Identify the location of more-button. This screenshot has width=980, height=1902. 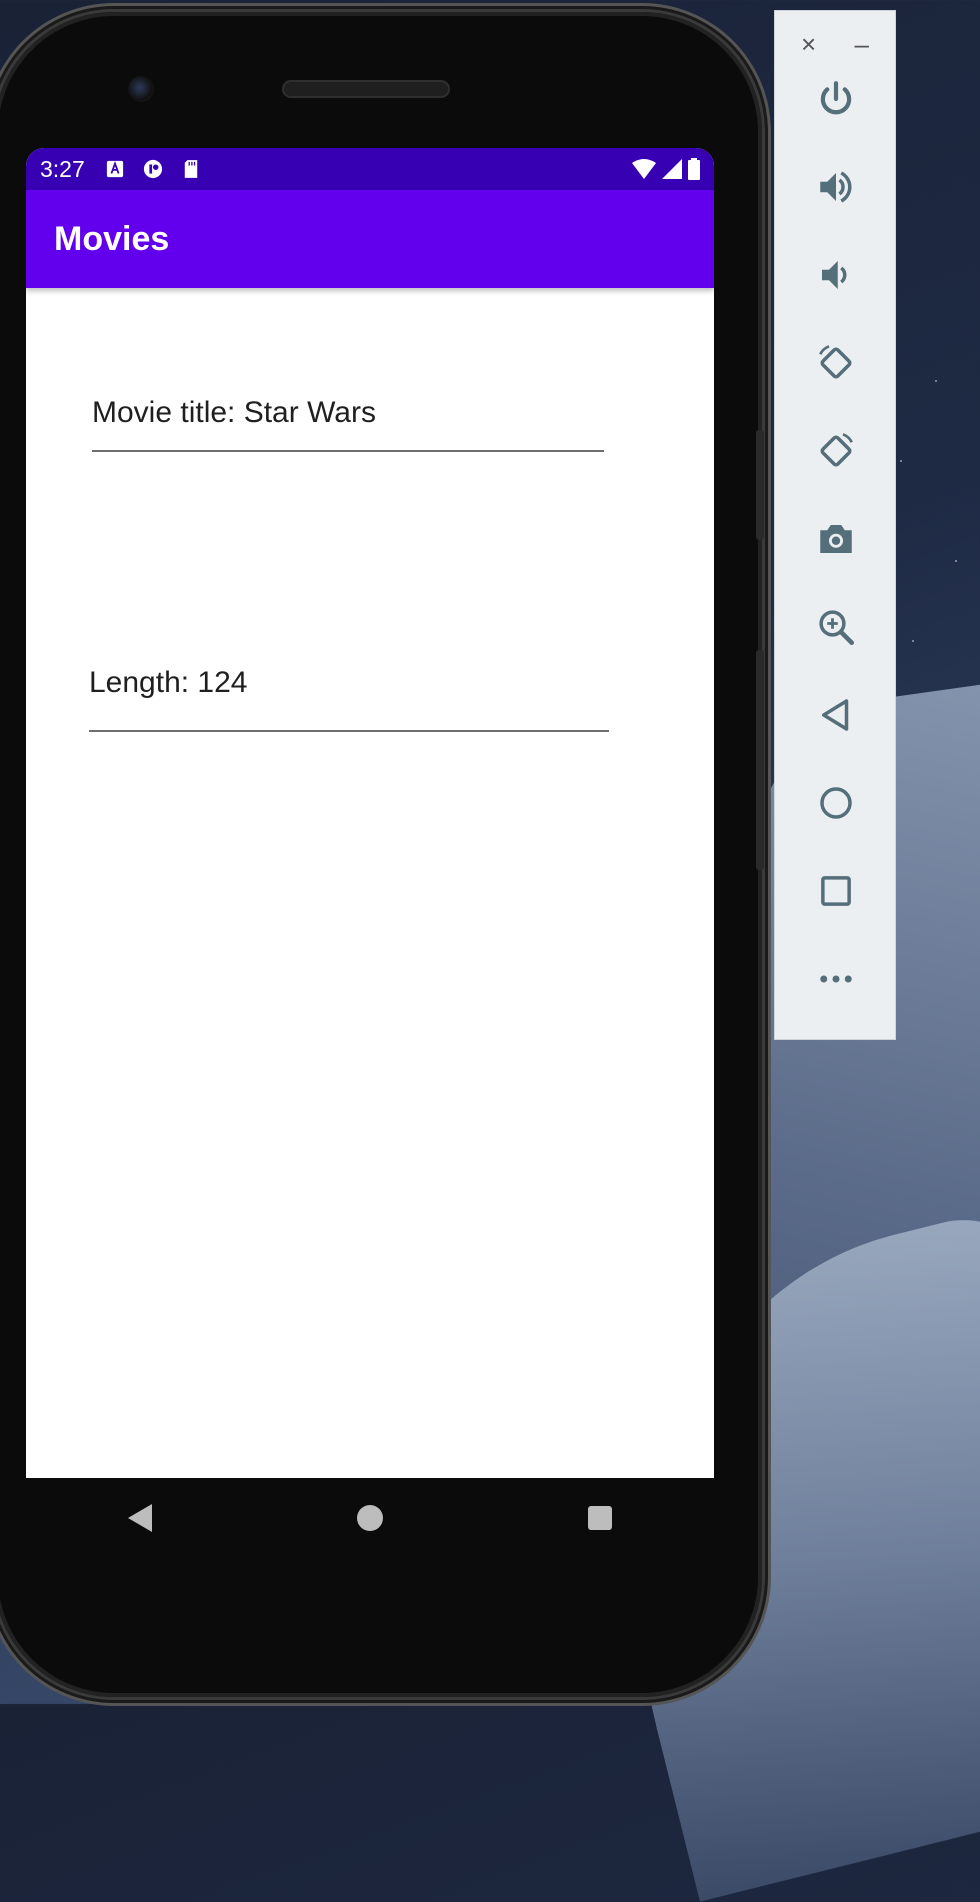
(836, 979).